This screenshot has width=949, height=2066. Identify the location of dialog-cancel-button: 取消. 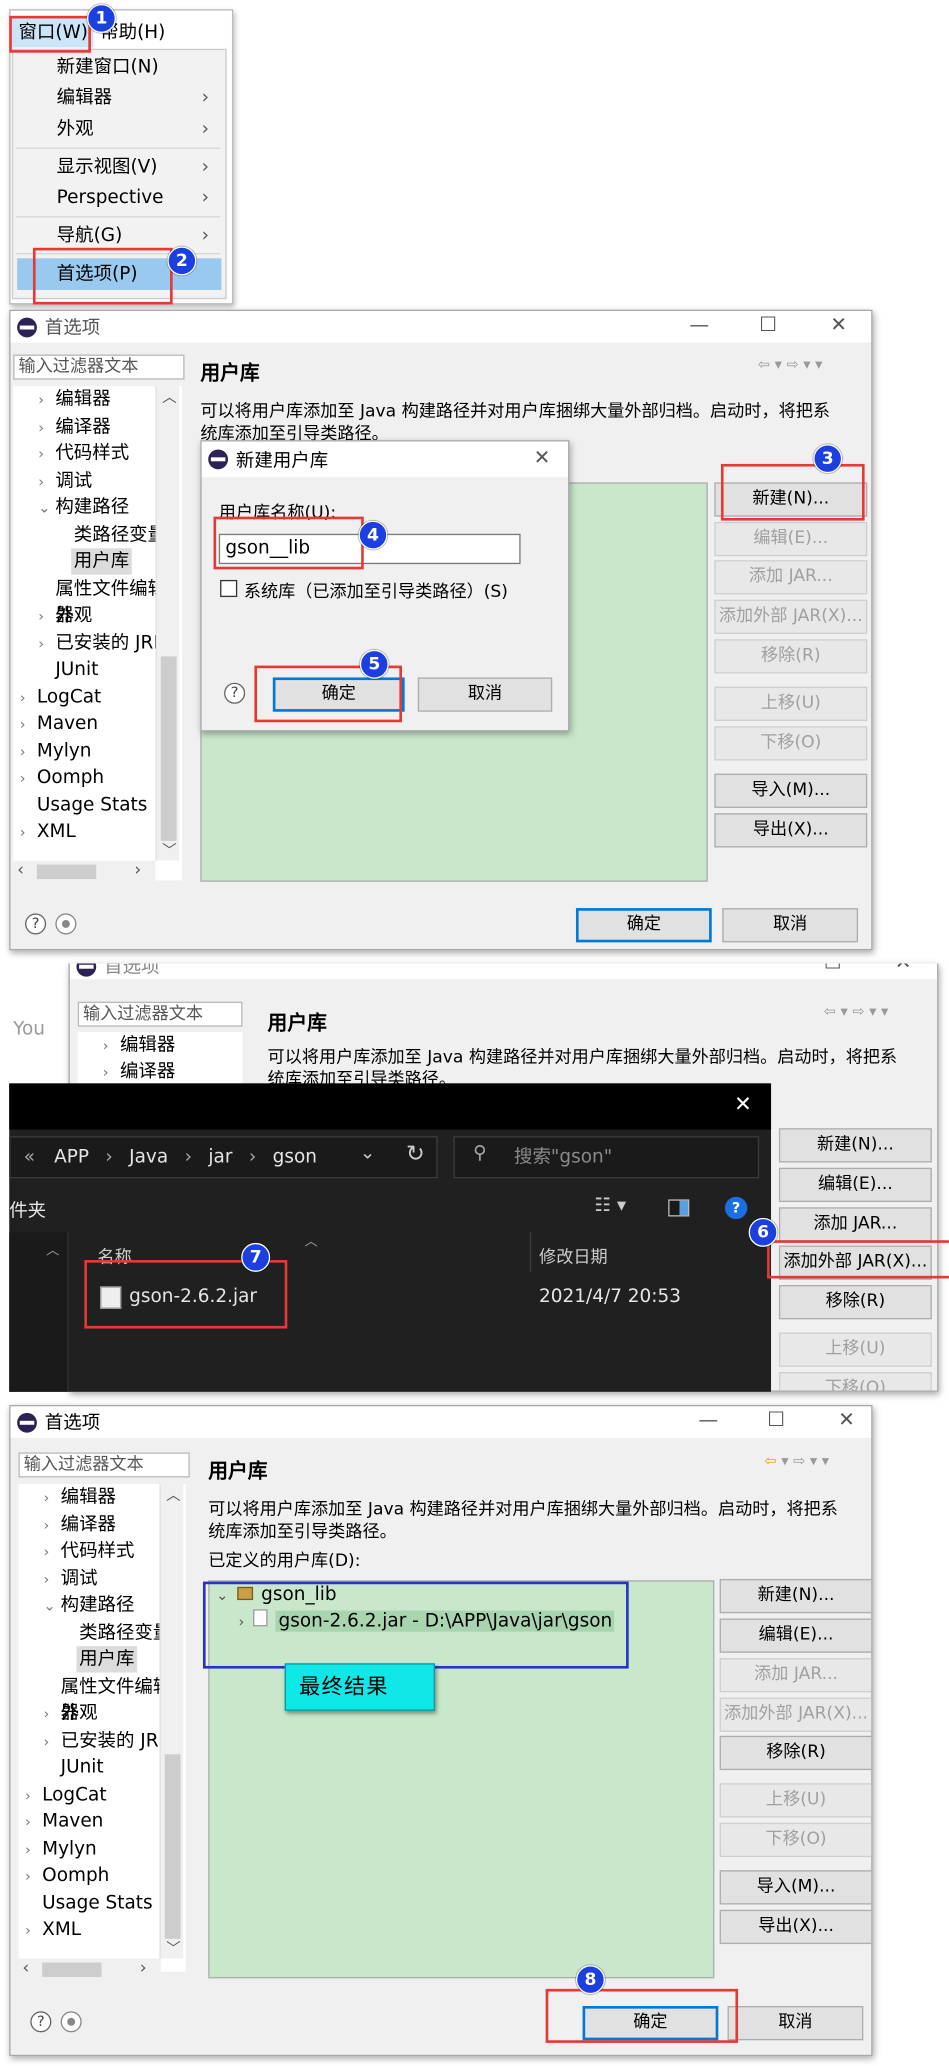
(485, 694).